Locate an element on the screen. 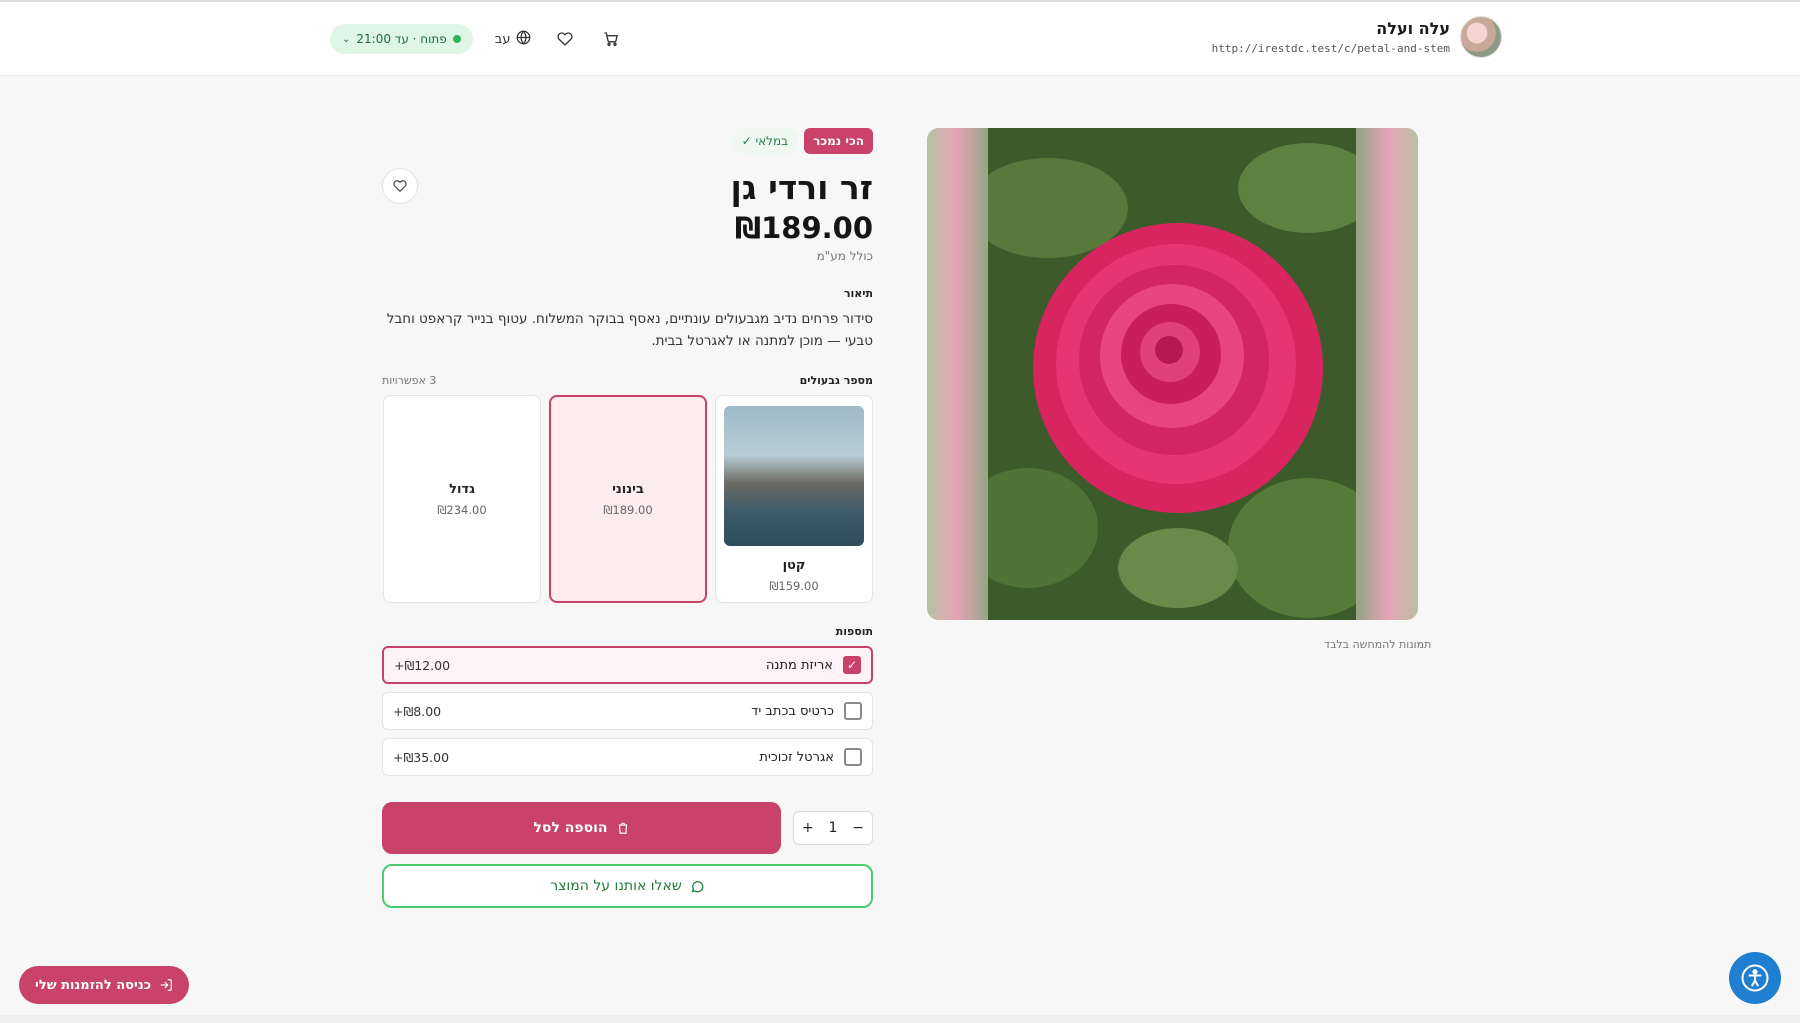 The image size is (1800, 1023). vat-note: כולל מע"מ is located at coordinates (844, 256).